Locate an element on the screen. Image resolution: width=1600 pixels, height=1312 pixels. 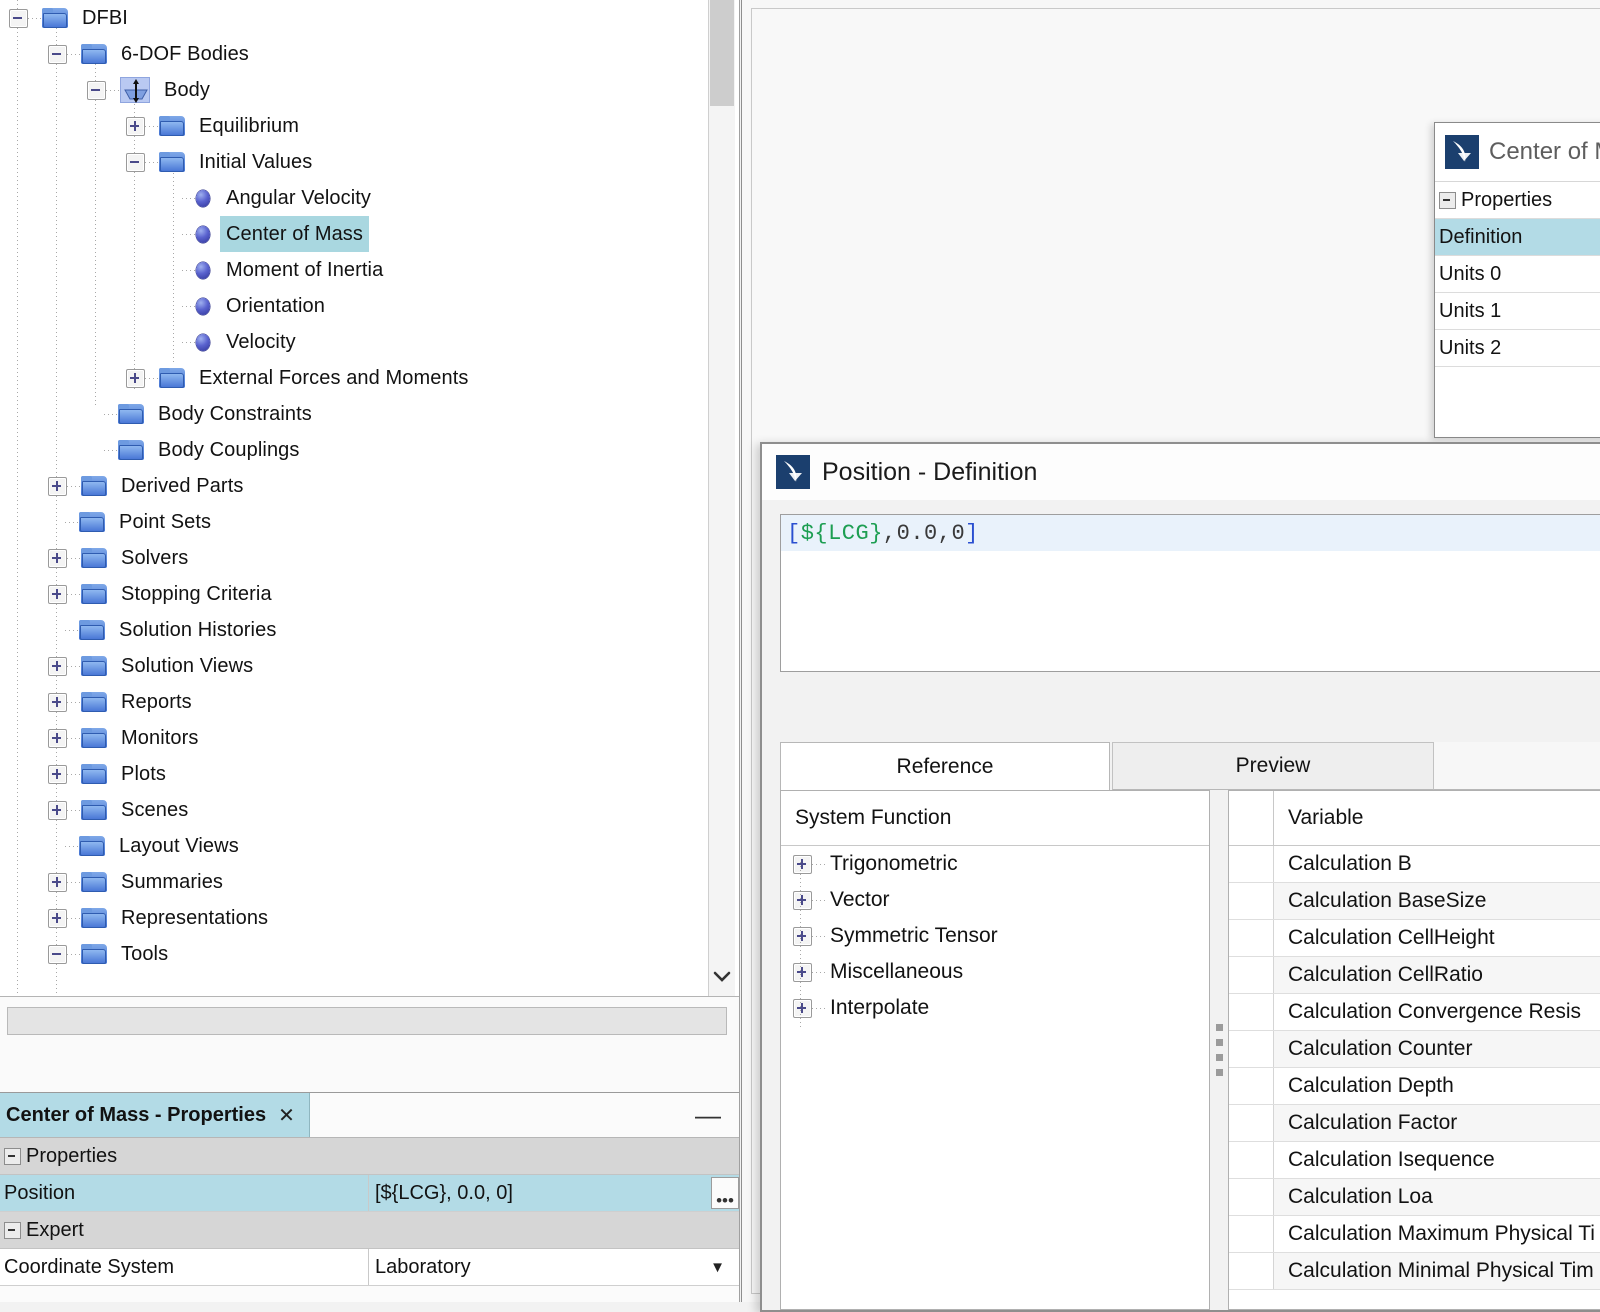
tree-node: Body Couplings is located at coordinates (354, 450).